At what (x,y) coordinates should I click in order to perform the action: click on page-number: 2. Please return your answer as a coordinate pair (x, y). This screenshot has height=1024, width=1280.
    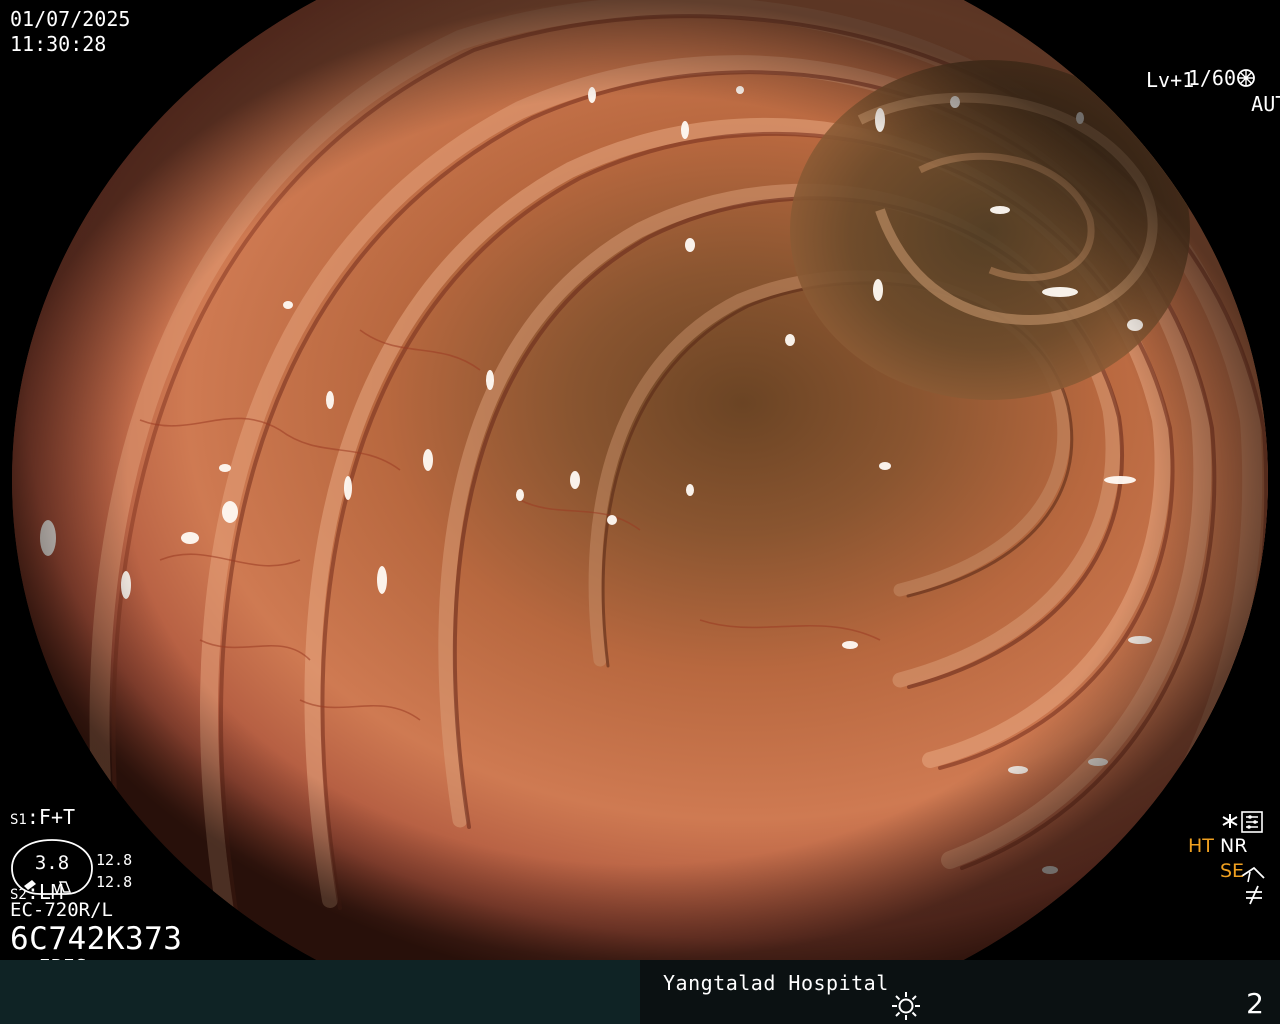
    Looking at the image, I should click on (1255, 1003).